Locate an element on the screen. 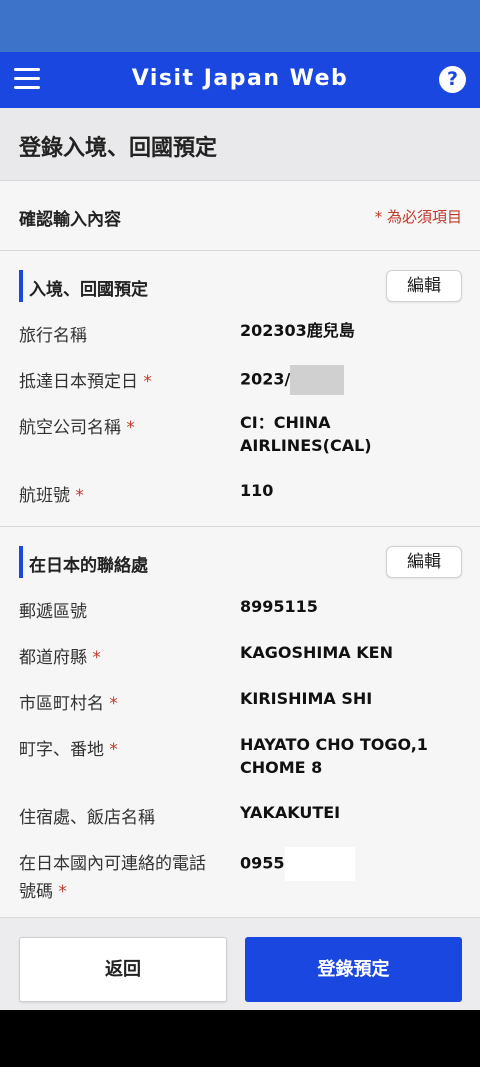 The height and width of the screenshot is (1067, 480). field-value: KAGOSHIMA KEN is located at coordinates (316, 652).